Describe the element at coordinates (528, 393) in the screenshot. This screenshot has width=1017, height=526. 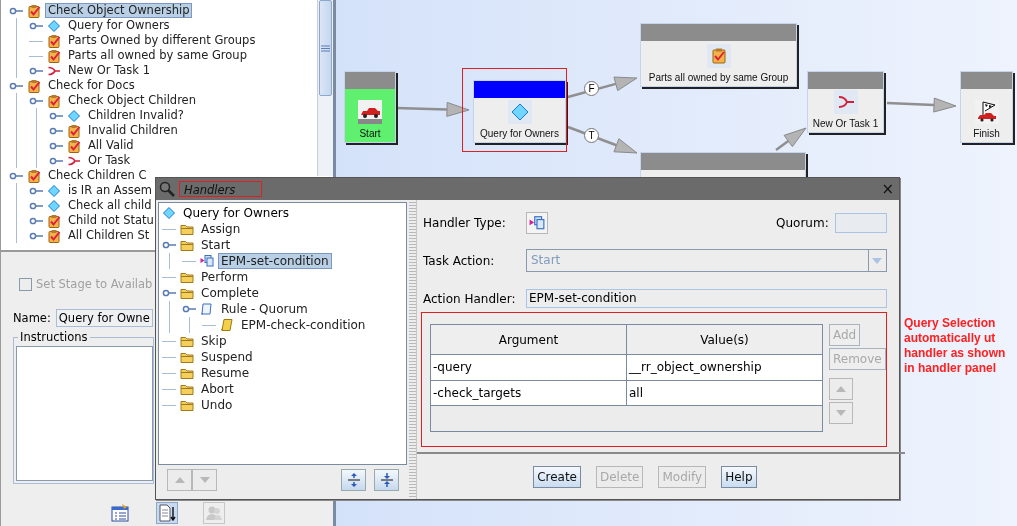
I see `table-cell: -check_targets` at that location.